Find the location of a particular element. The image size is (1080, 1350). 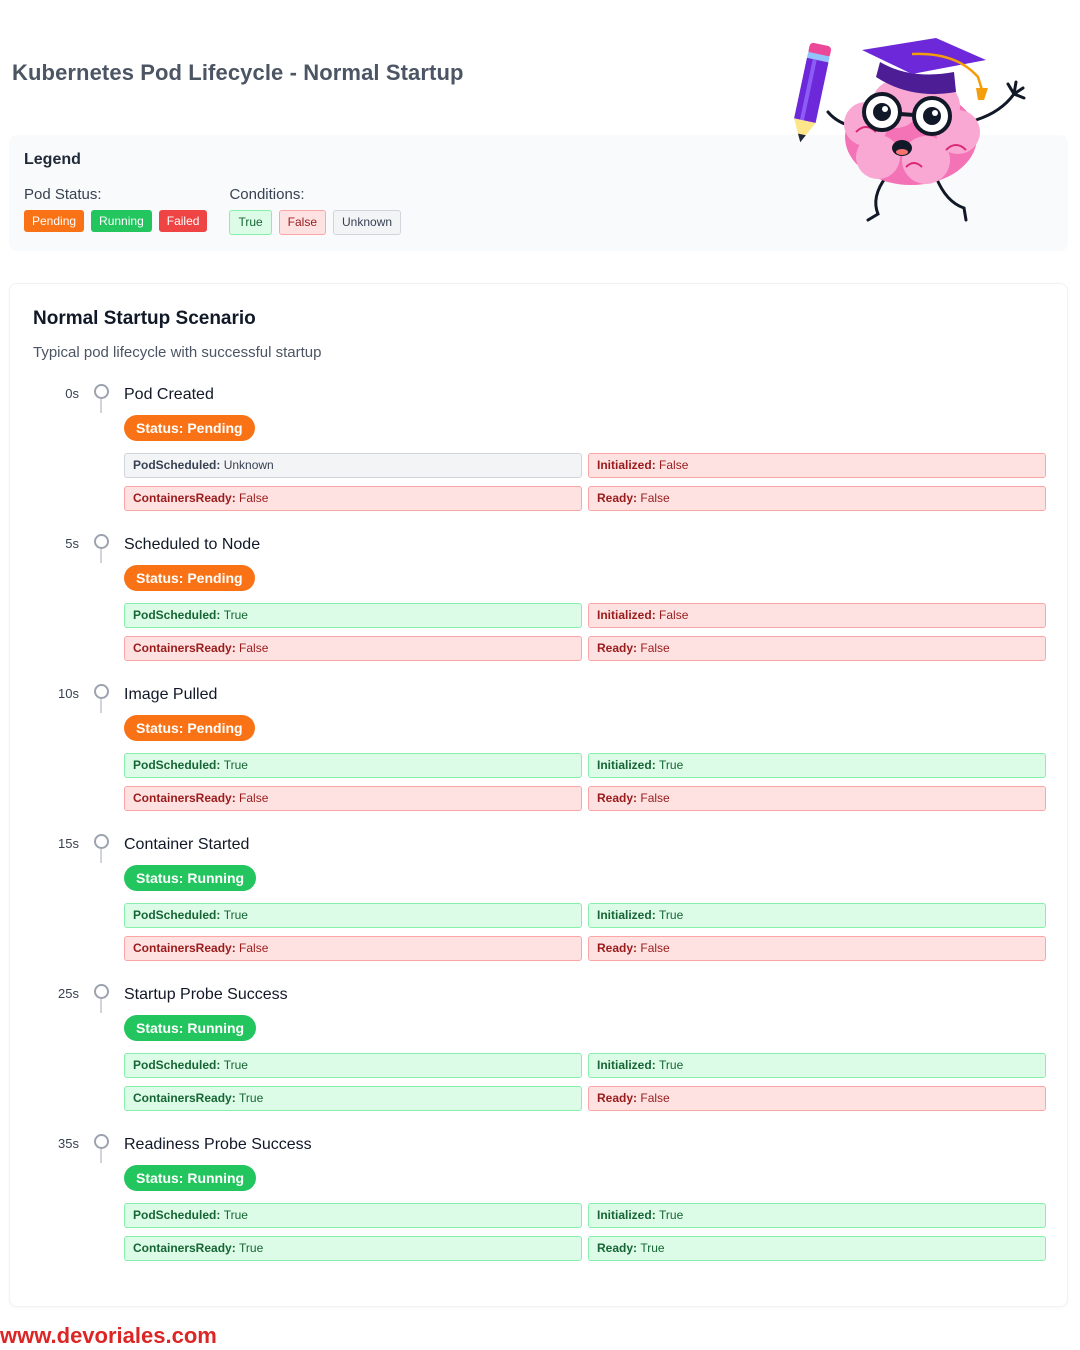

condition-box: Initialized: False is located at coordinates (817, 465).